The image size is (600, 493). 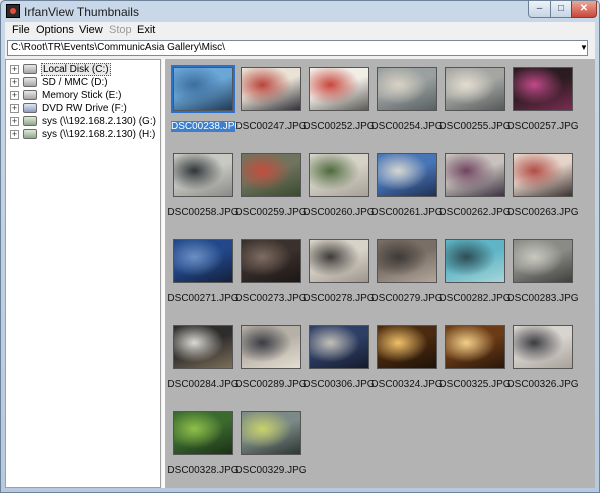 What do you see at coordinates (203, 384) in the screenshot?
I see `thumbnail-filename: DSC00284.JPG` at bounding box center [203, 384].